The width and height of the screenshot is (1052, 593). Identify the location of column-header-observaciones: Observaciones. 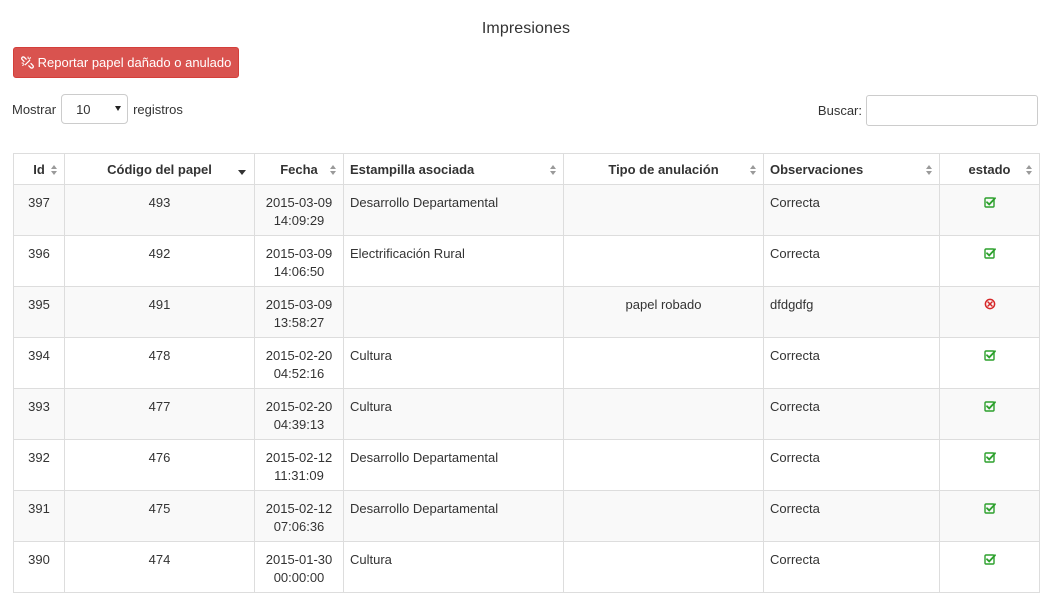
(851, 169).